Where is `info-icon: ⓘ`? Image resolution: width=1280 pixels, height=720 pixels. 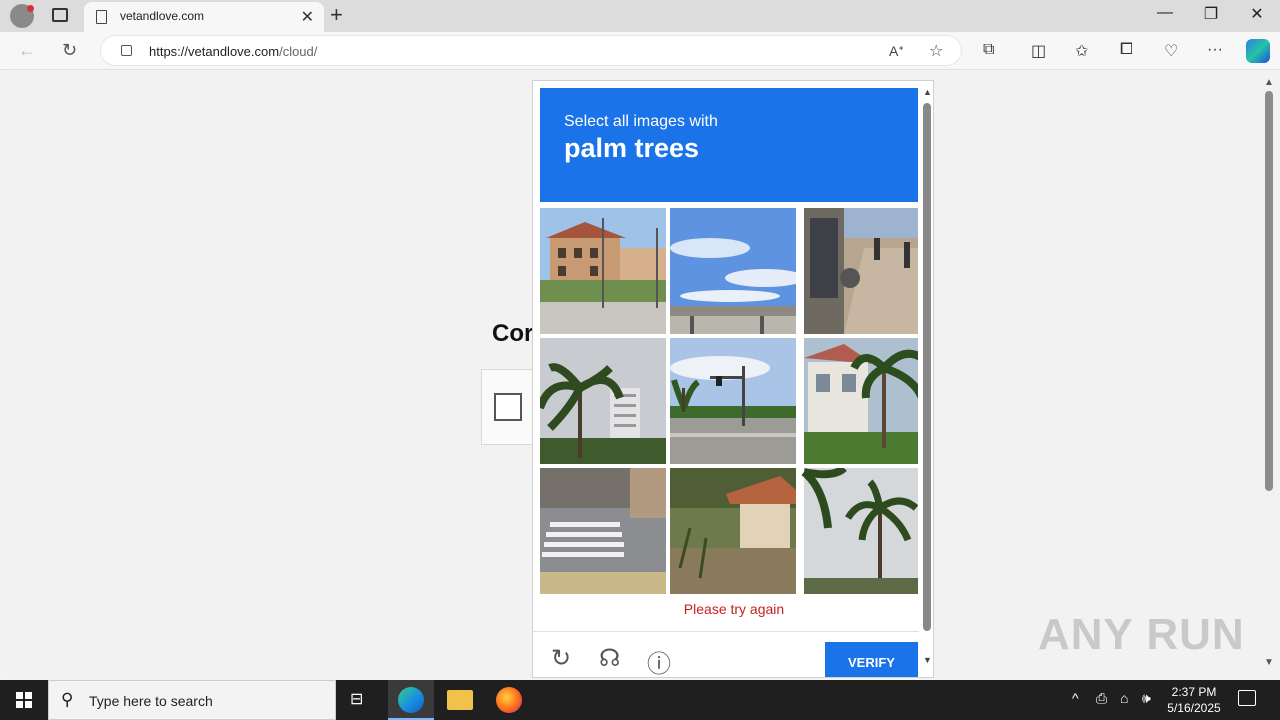
info-icon: ⓘ is located at coordinates (659, 660).